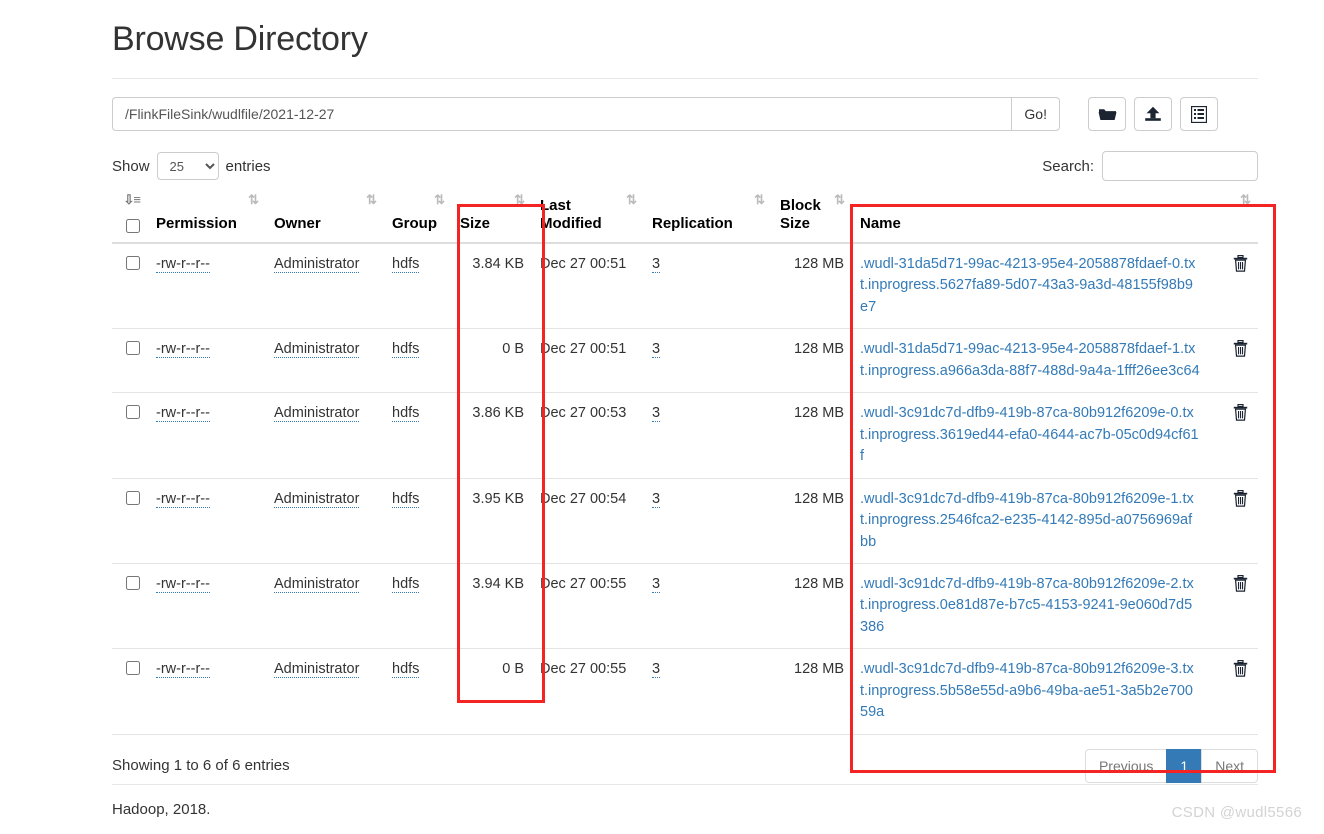 Image resolution: width=1324 pixels, height=834 pixels. Describe the element at coordinates (1180, 166) in the screenshot. I see `search-input` at that location.